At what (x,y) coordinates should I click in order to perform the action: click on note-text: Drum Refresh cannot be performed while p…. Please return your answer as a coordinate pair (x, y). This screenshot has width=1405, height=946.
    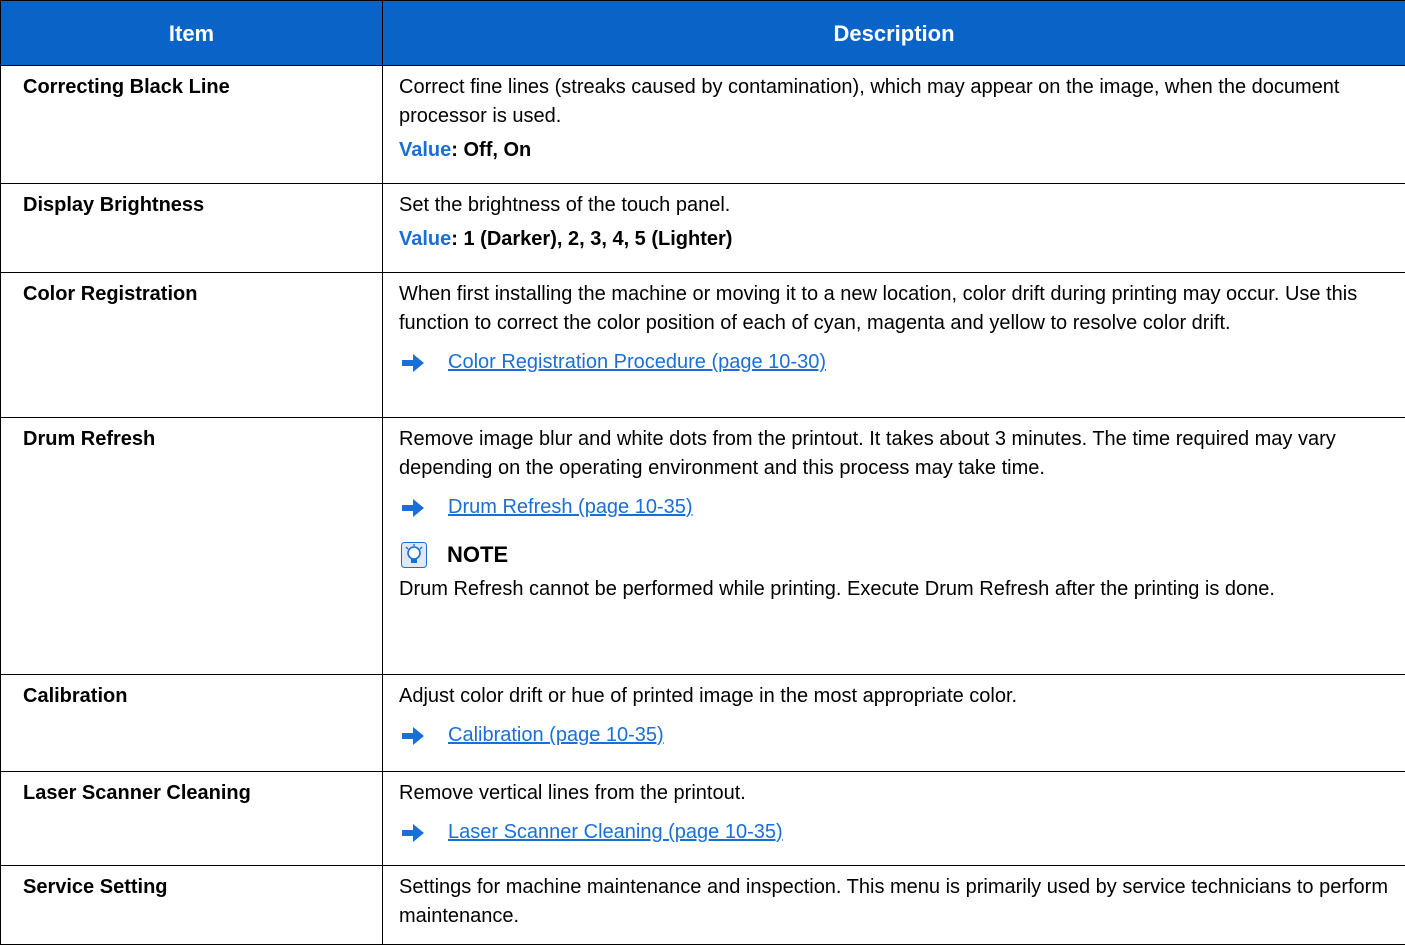
    Looking at the image, I should click on (837, 589).